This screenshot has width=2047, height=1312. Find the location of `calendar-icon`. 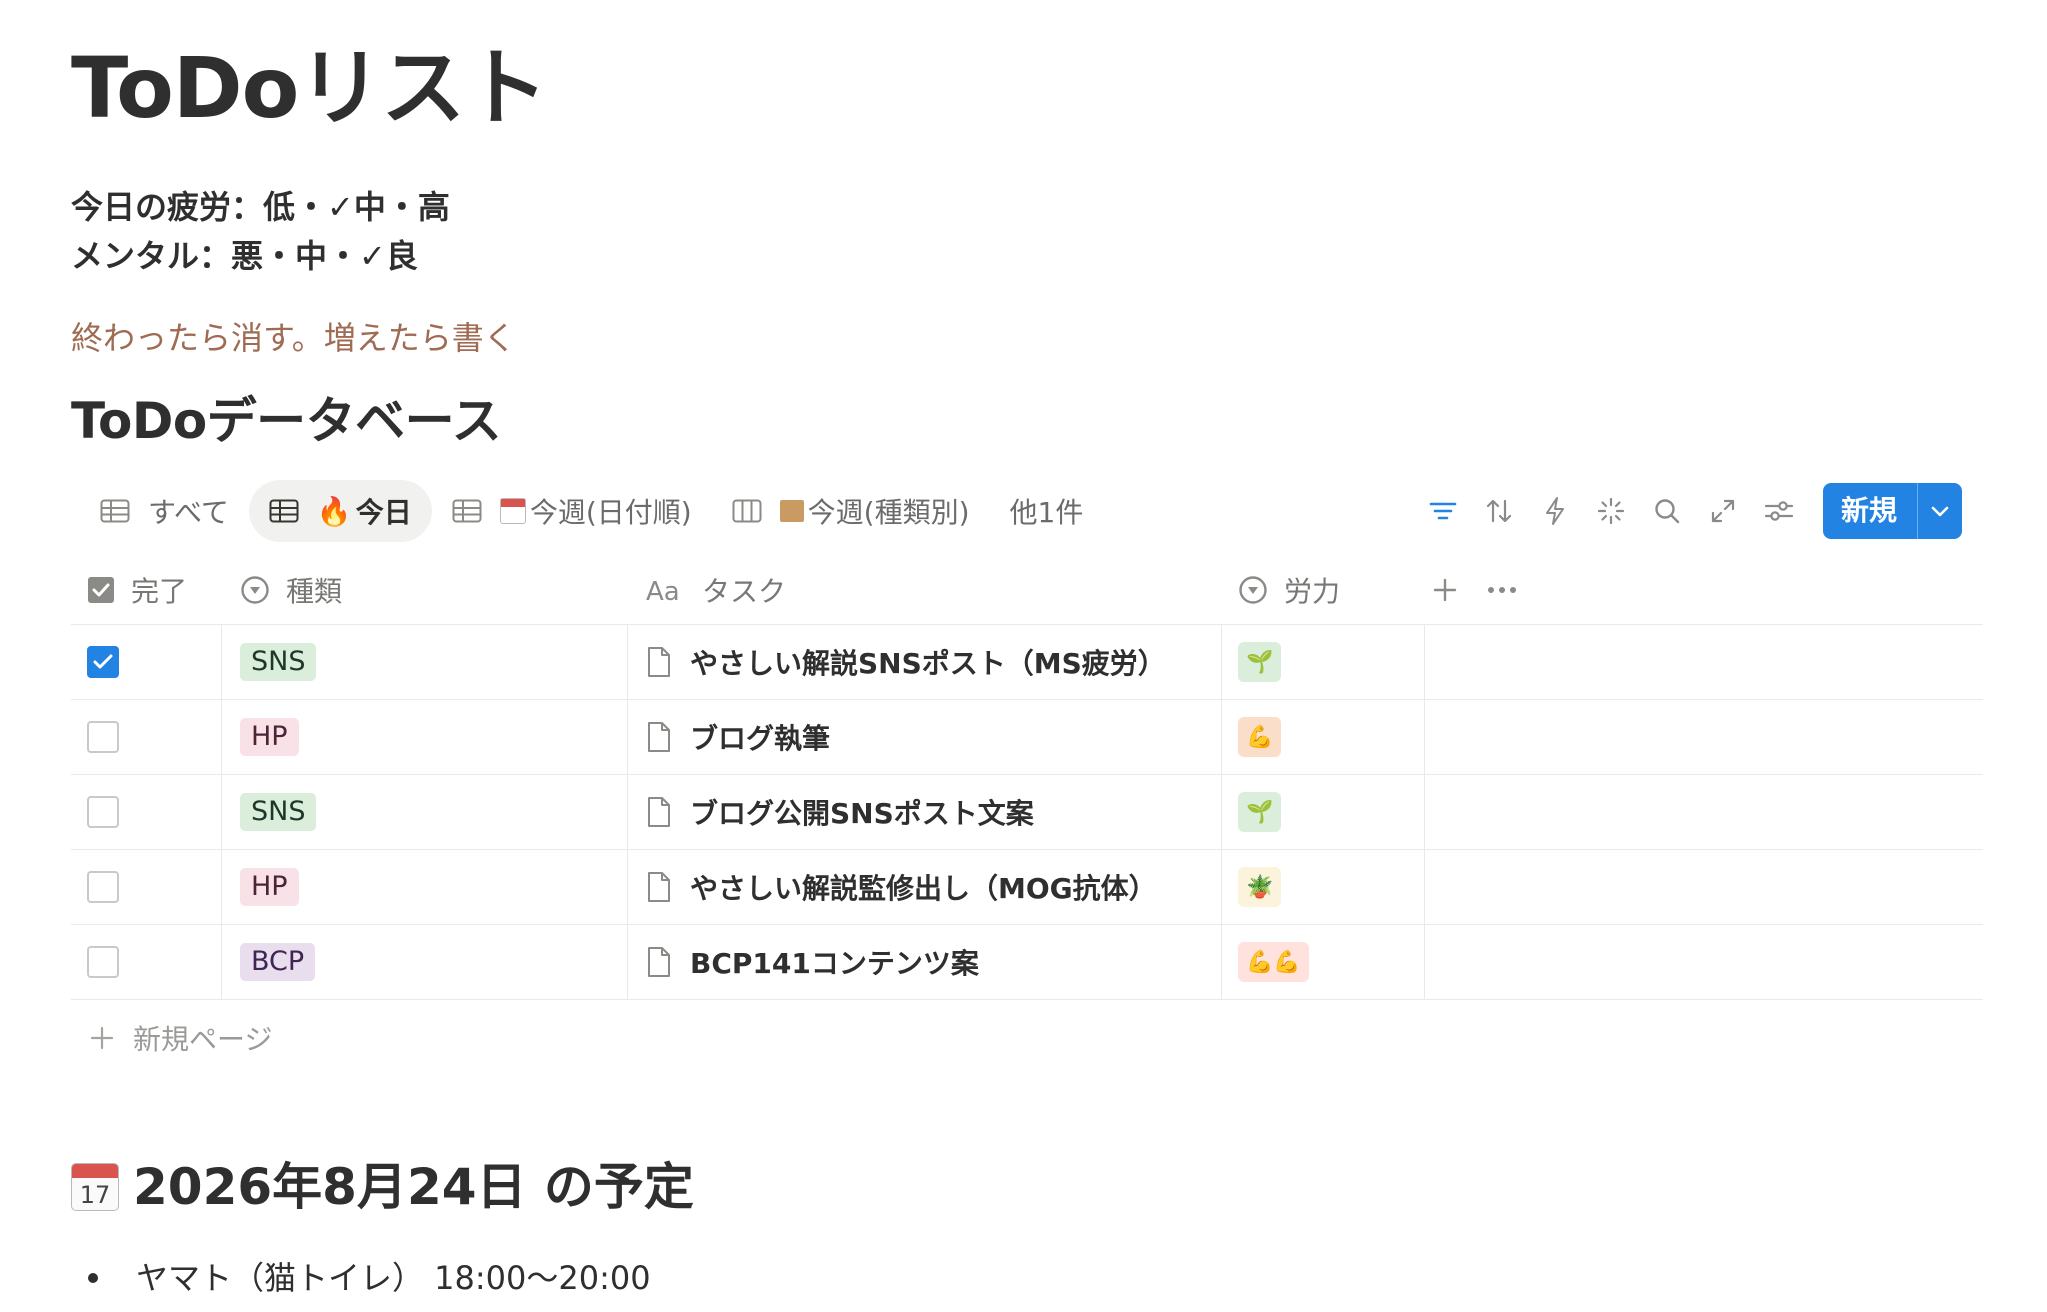

calendar-icon is located at coordinates (512, 511).